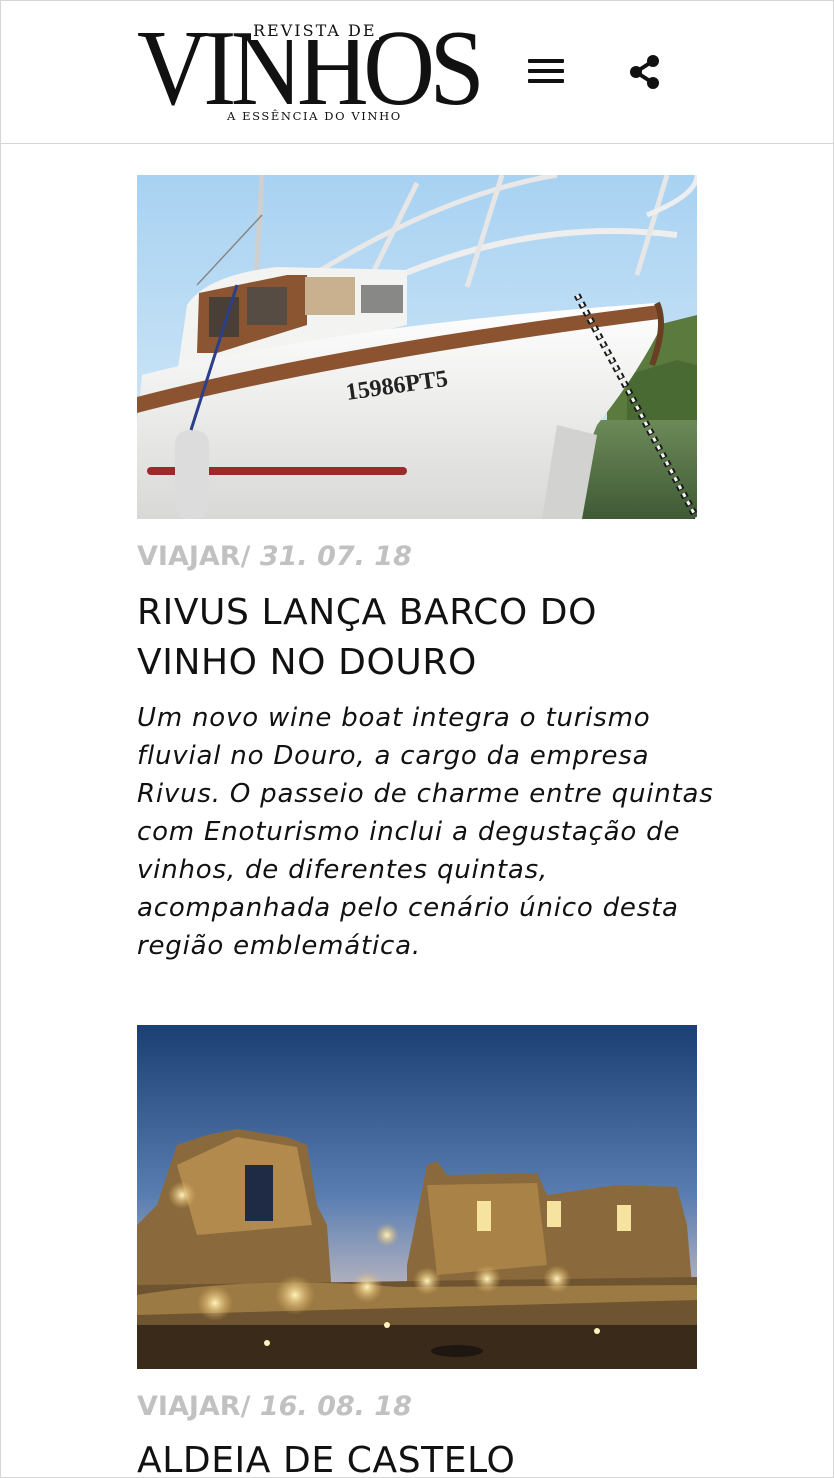 The height and width of the screenshot is (1478, 834). I want to click on share-icon, so click(646, 72).